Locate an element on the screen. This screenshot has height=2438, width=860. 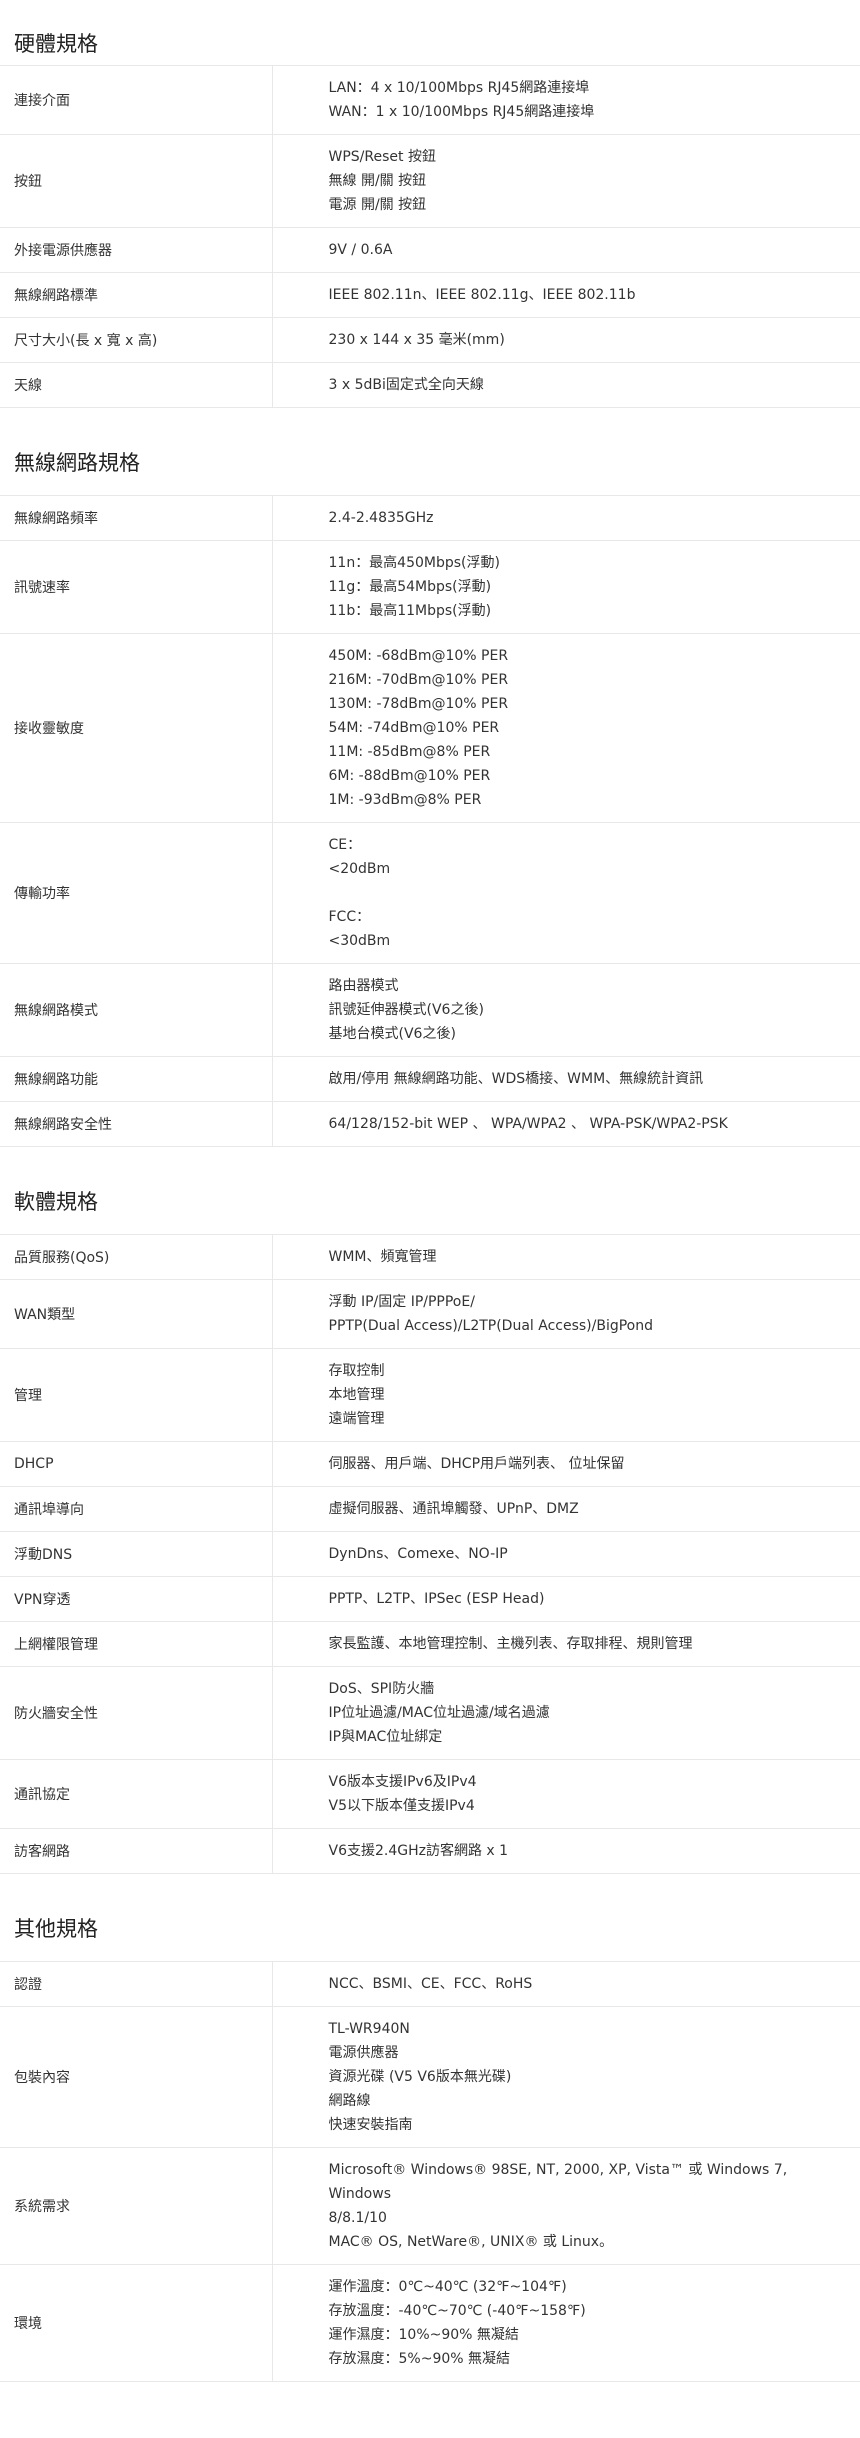
spec-value-line: 遠端管理 is located at coordinates (356, 1419).